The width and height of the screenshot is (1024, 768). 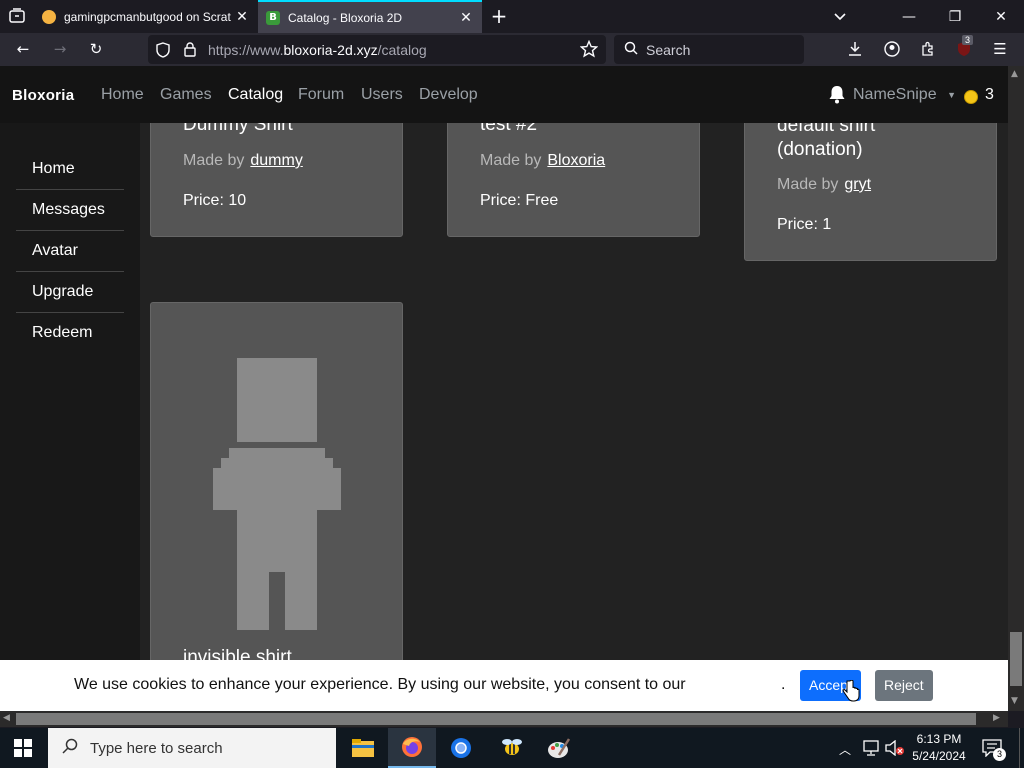 What do you see at coordinates (321, 95) in the screenshot?
I see `nav-forum: Forum` at bounding box center [321, 95].